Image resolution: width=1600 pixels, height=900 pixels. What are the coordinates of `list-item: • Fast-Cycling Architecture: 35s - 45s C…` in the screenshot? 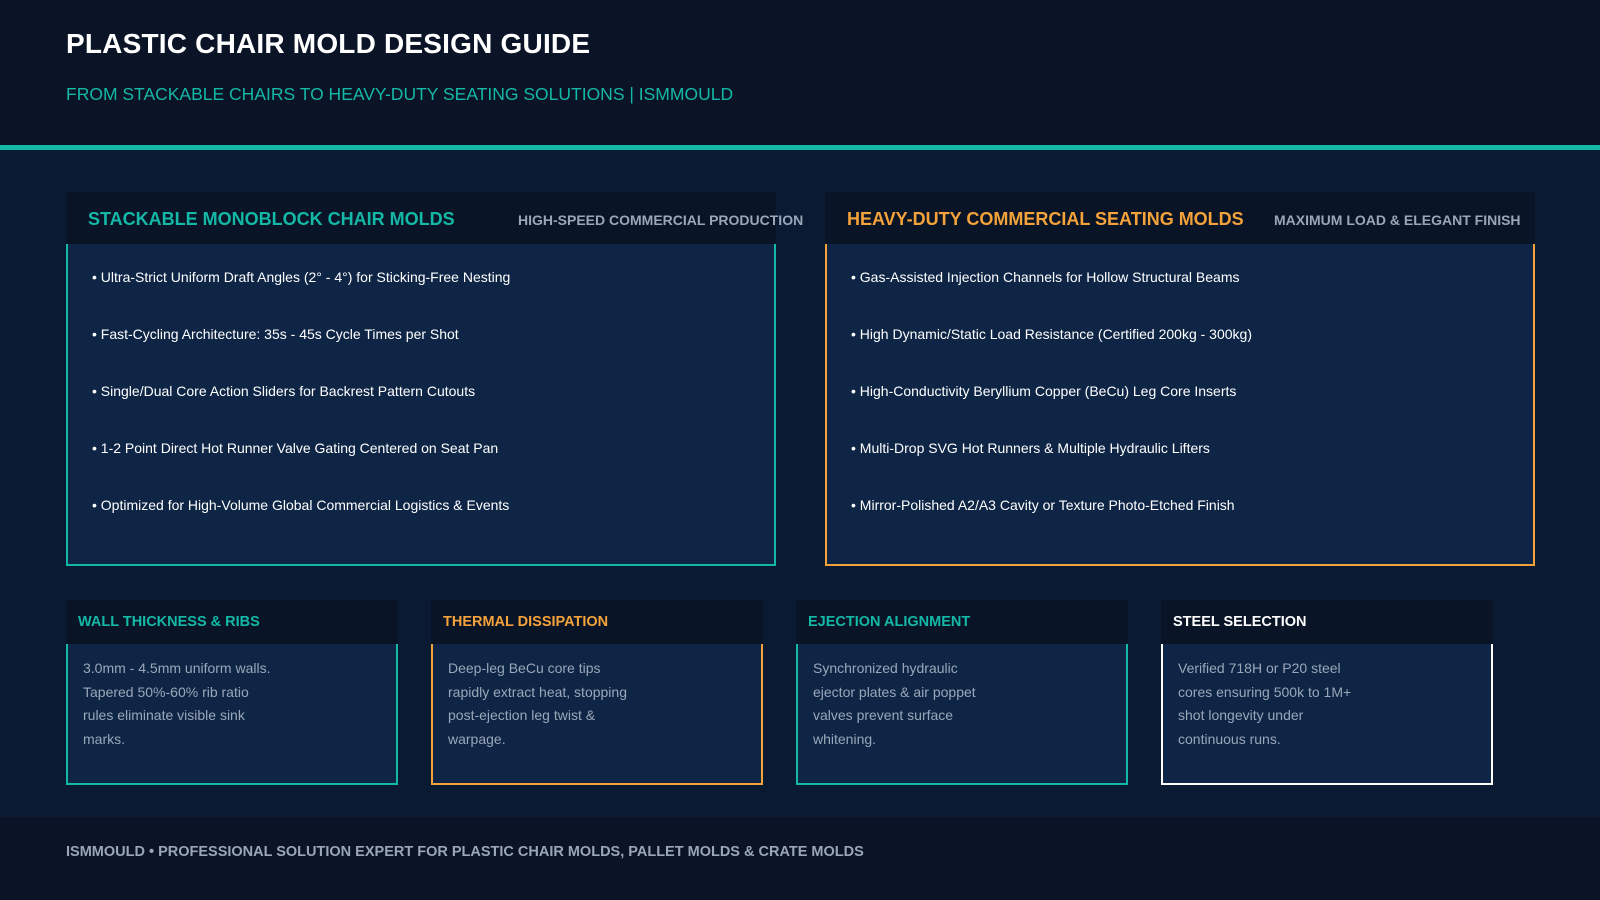 It's located at (275, 334).